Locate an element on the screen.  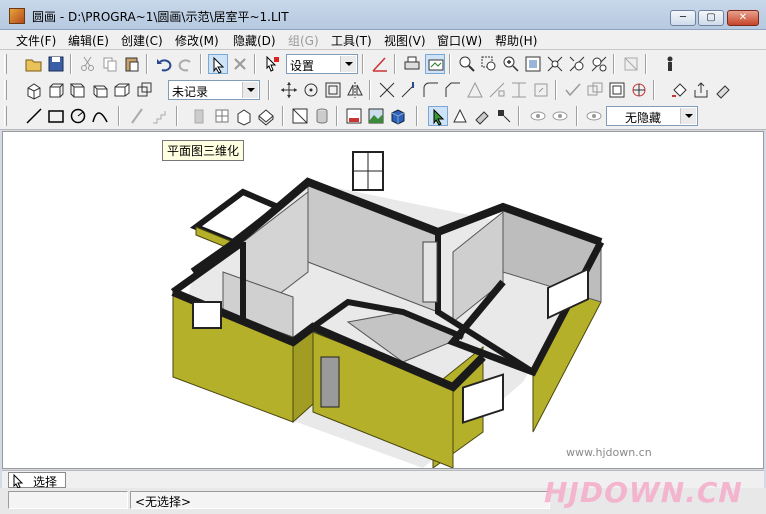
pick-point-icon is located at coordinates (272, 64).